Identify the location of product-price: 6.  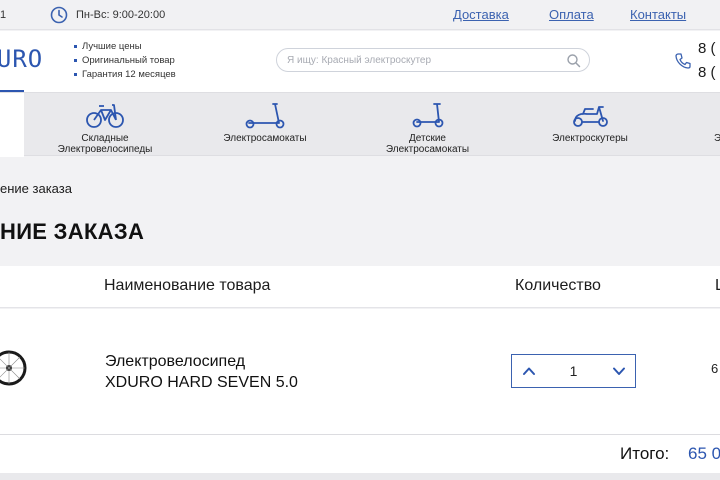
(715, 368).